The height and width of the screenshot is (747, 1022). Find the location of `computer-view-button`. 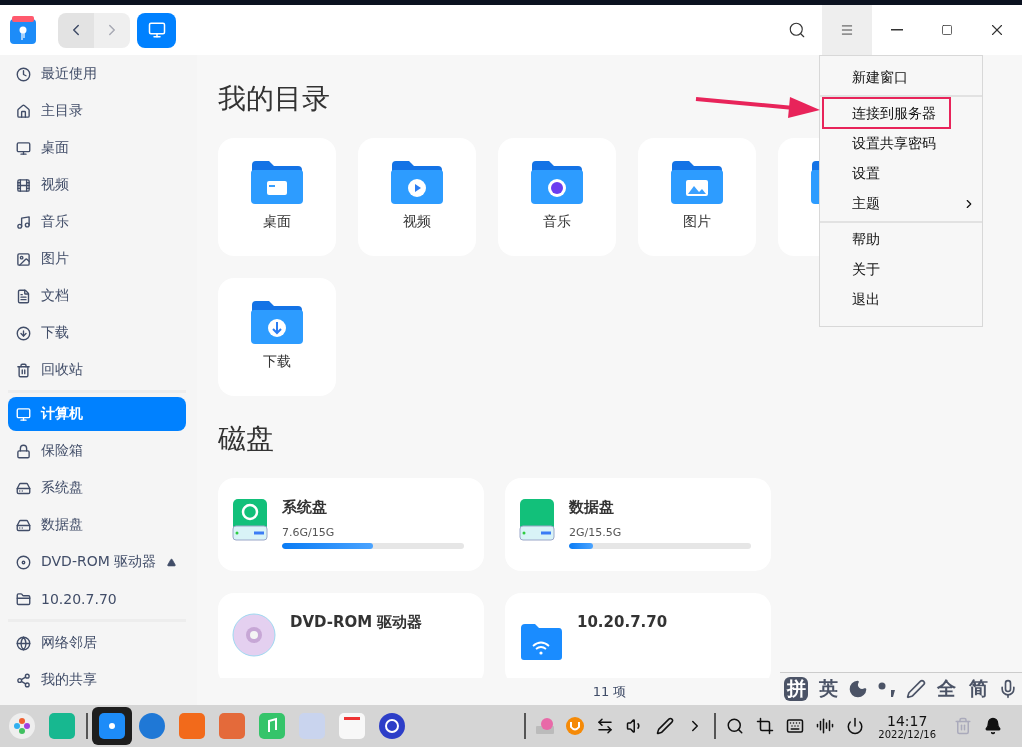

computer-view-button is located at coordinates (156, 30).